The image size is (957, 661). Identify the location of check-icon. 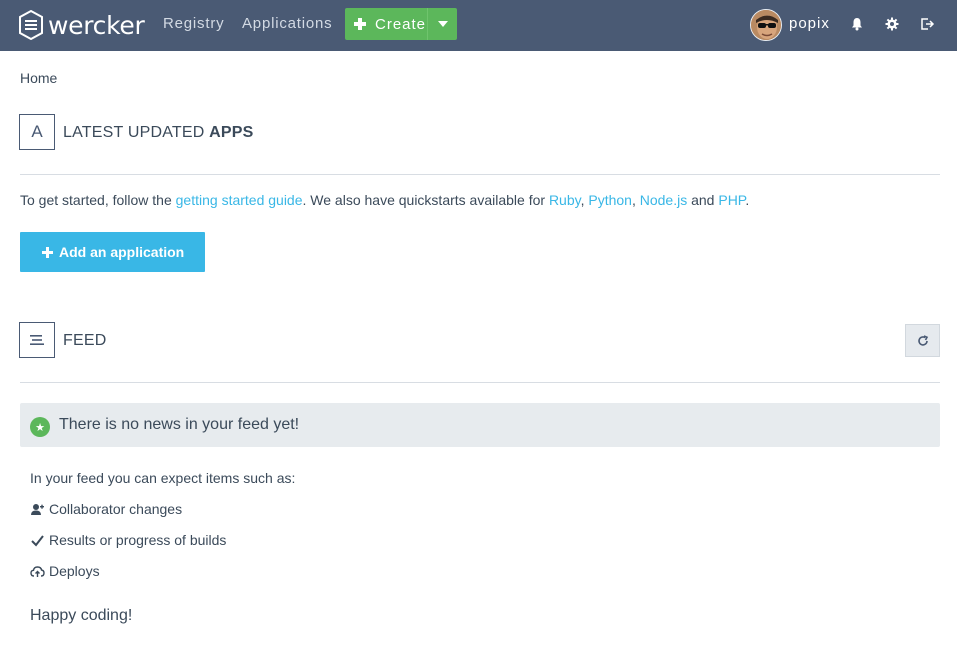
(37, 540).